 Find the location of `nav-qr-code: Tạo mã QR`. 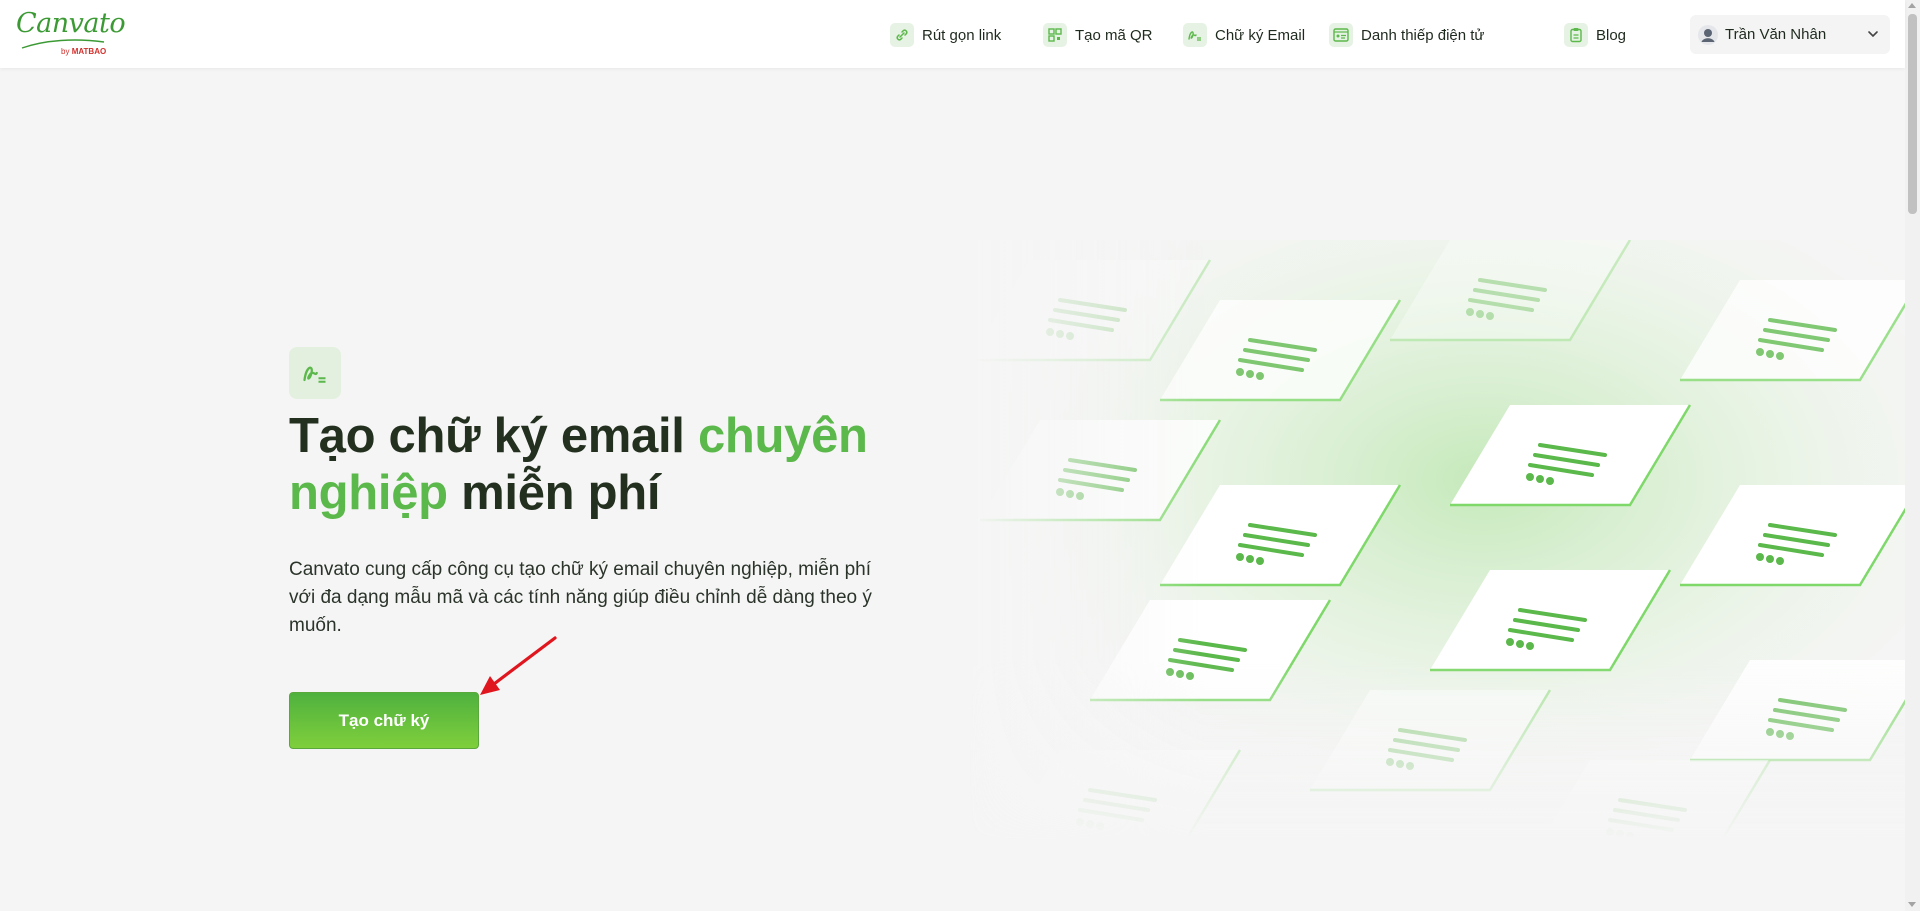

nav-qr-code: Tạo mã QR is located at coordinates (1098, 35).